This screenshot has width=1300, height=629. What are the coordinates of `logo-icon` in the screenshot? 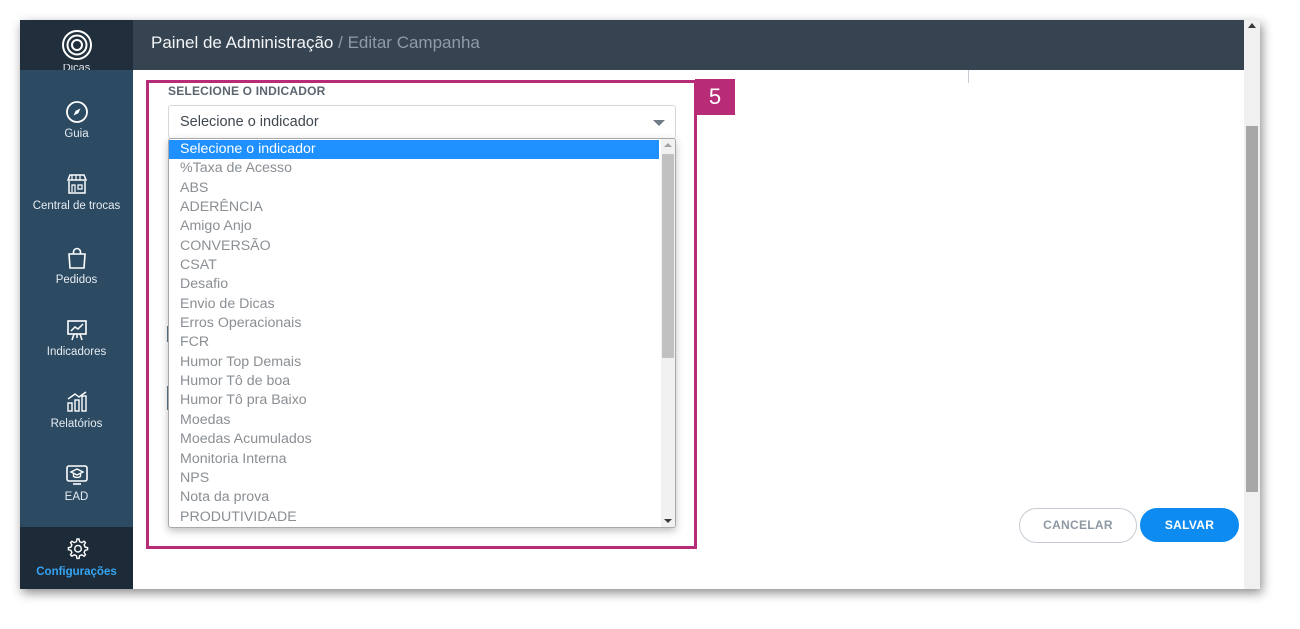 It's located at (77, 45).